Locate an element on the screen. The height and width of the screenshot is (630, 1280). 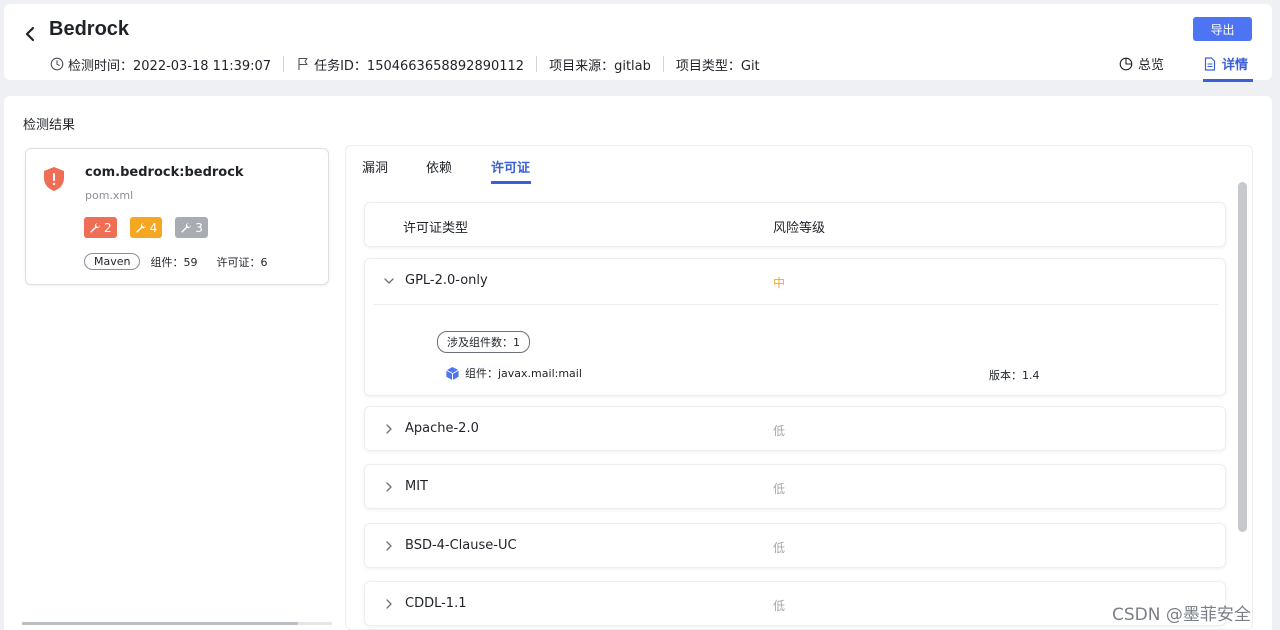
license-row: CDDL-1.1 低 is located at coordinates (795, 603).